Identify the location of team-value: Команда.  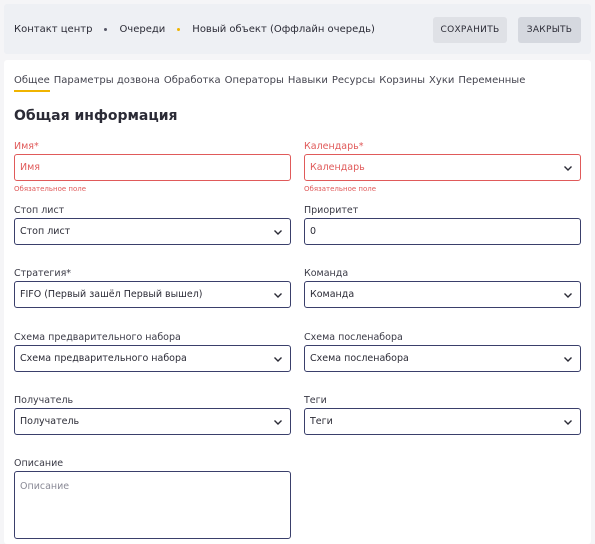
(332, 294).